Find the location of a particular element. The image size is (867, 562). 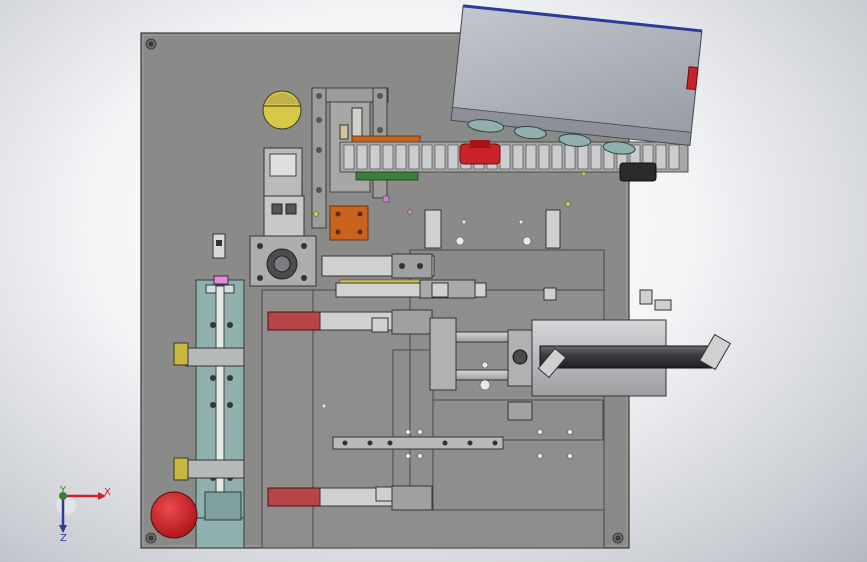

orange-block is located at coordinates (349, 223).